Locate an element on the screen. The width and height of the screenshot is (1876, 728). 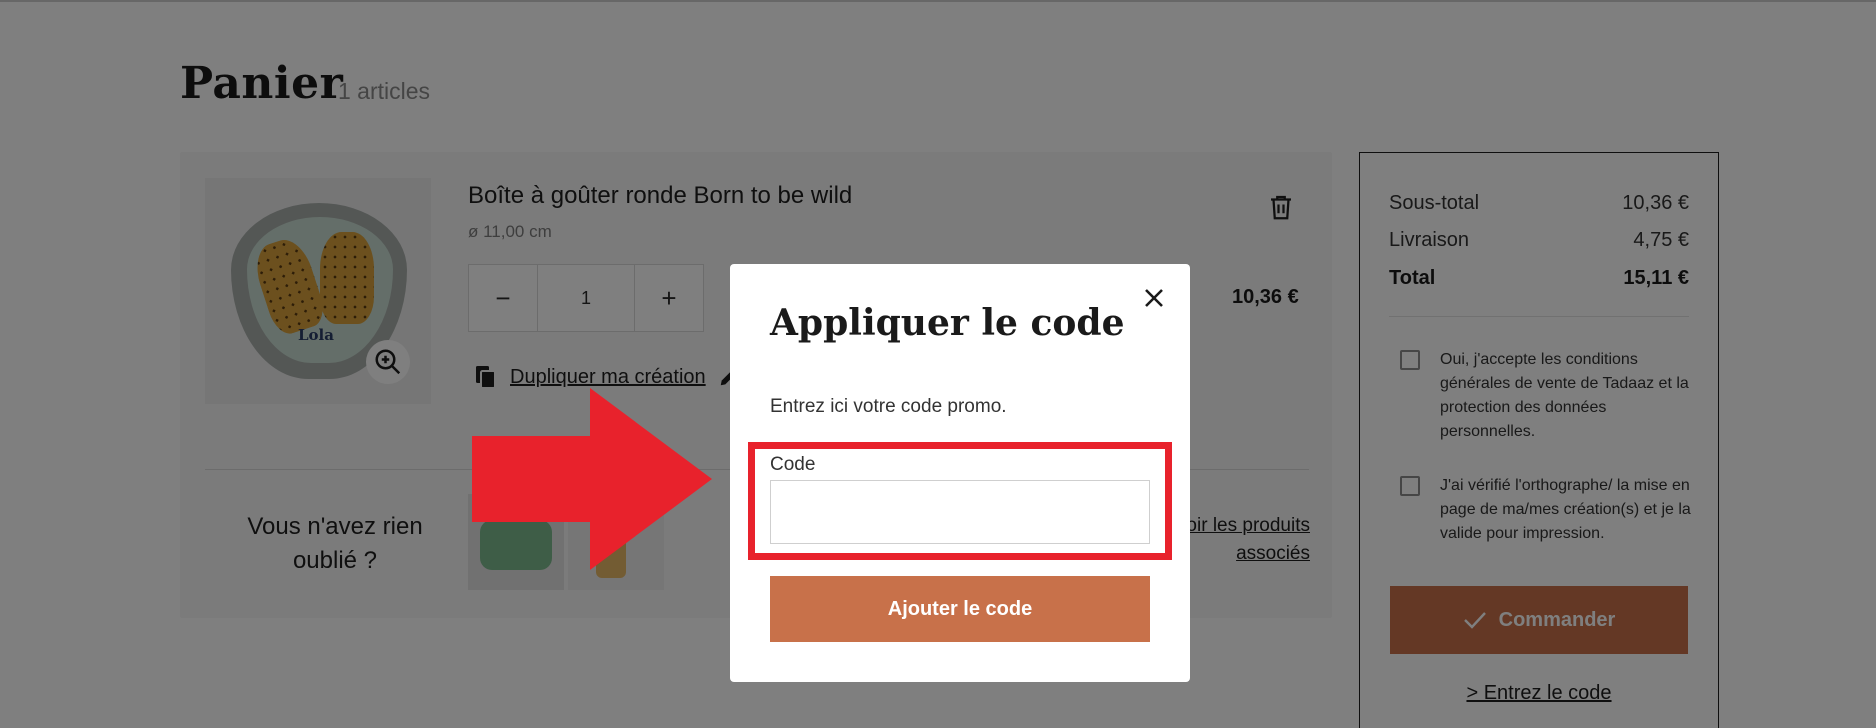
dialog-description: Entrez ici votre code promo. is located at coordinates (888, 406).